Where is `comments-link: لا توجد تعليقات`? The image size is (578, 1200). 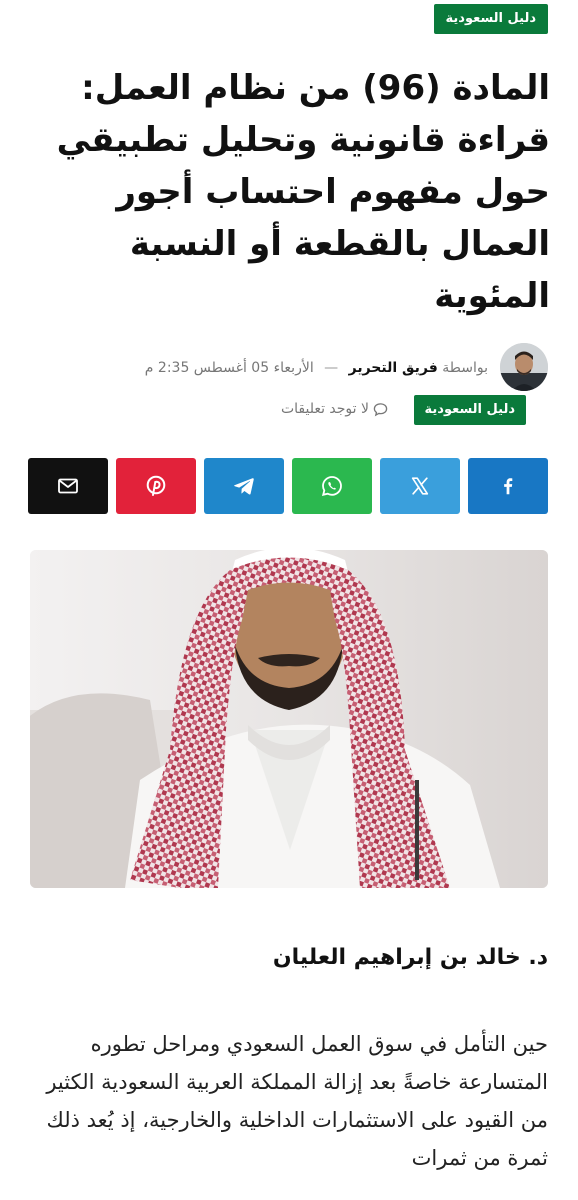 comments-link: لا توجد تعليقات is located at coordinates (334, 409).